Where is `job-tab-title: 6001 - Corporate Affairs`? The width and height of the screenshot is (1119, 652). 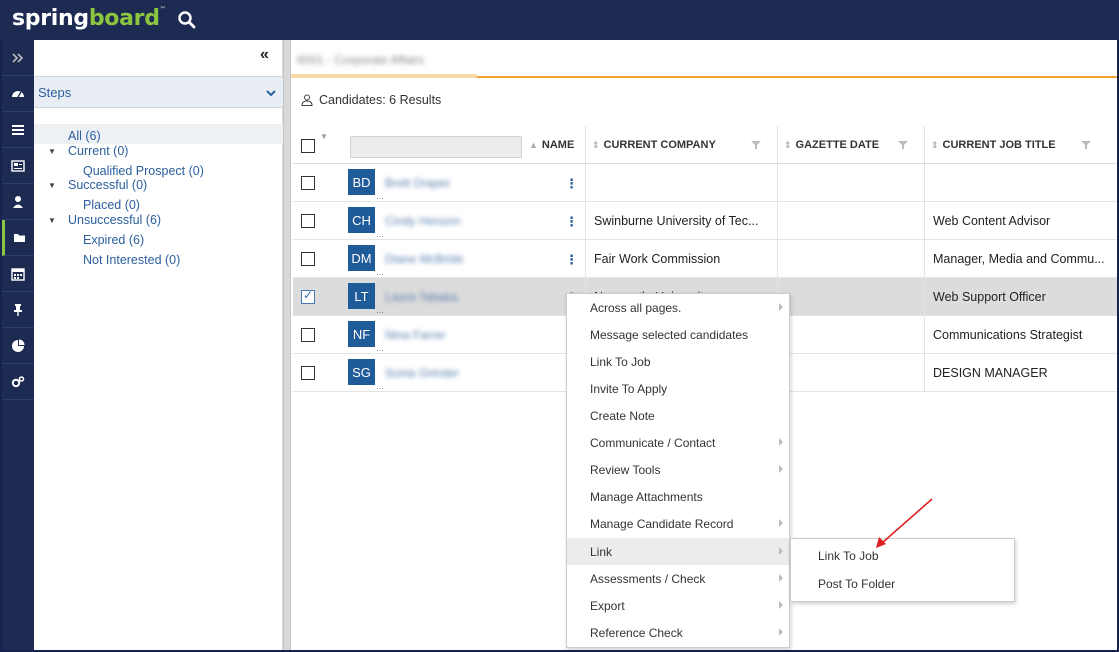
job-tab-title: 6001 - Corporate Affairs is located at coordinates (360, 60).